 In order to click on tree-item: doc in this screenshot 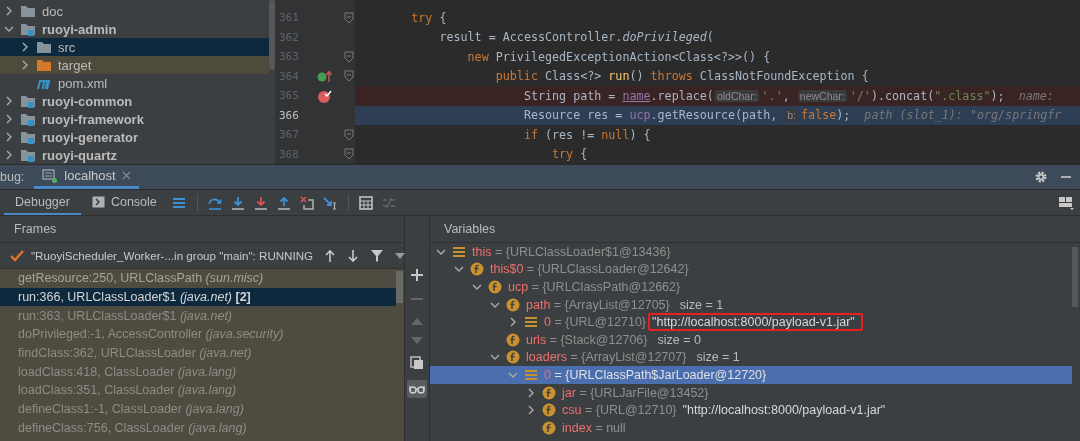, I will do `click(134, 11)`.